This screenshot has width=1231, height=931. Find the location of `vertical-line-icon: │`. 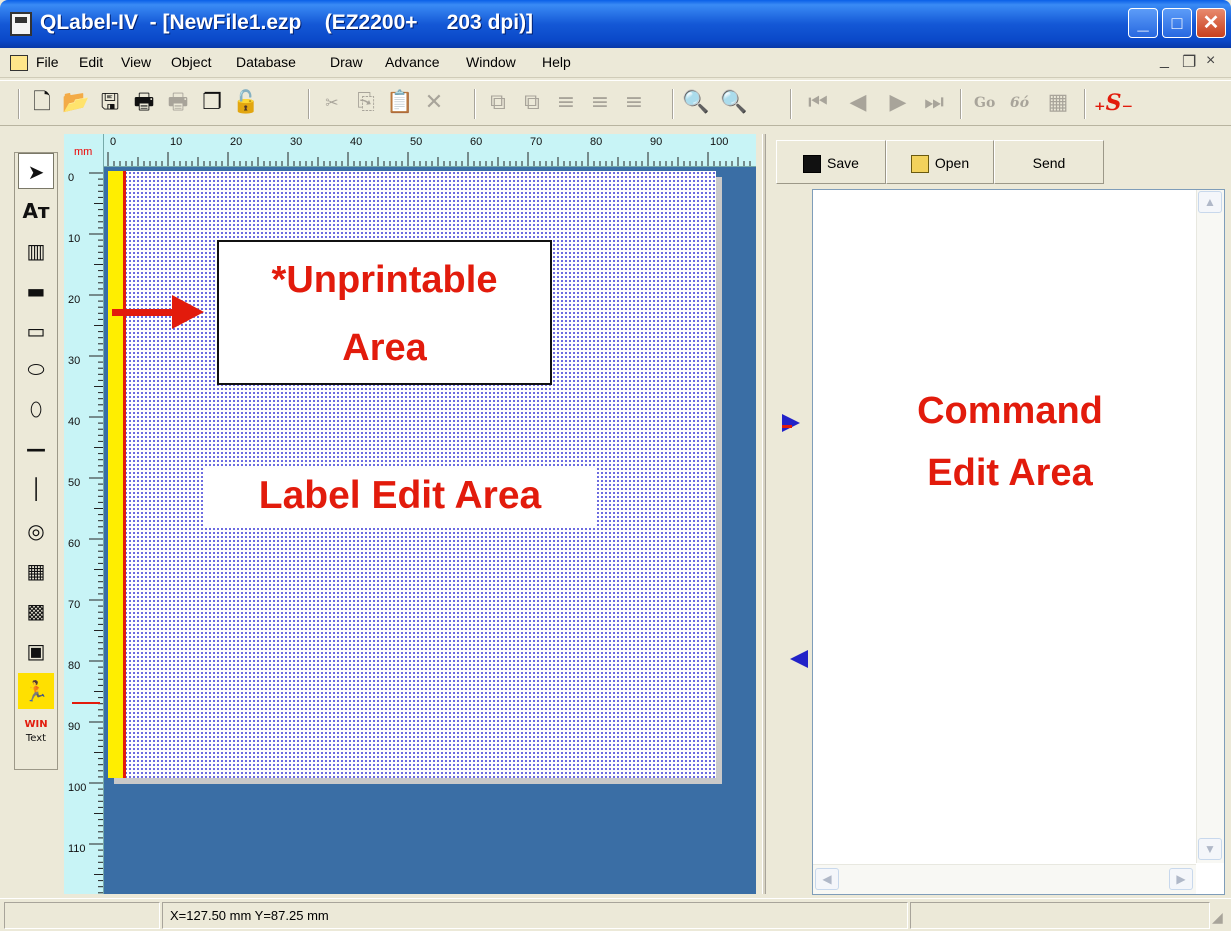

vertical-line-icon: │ is located at coordinates (36, 489).